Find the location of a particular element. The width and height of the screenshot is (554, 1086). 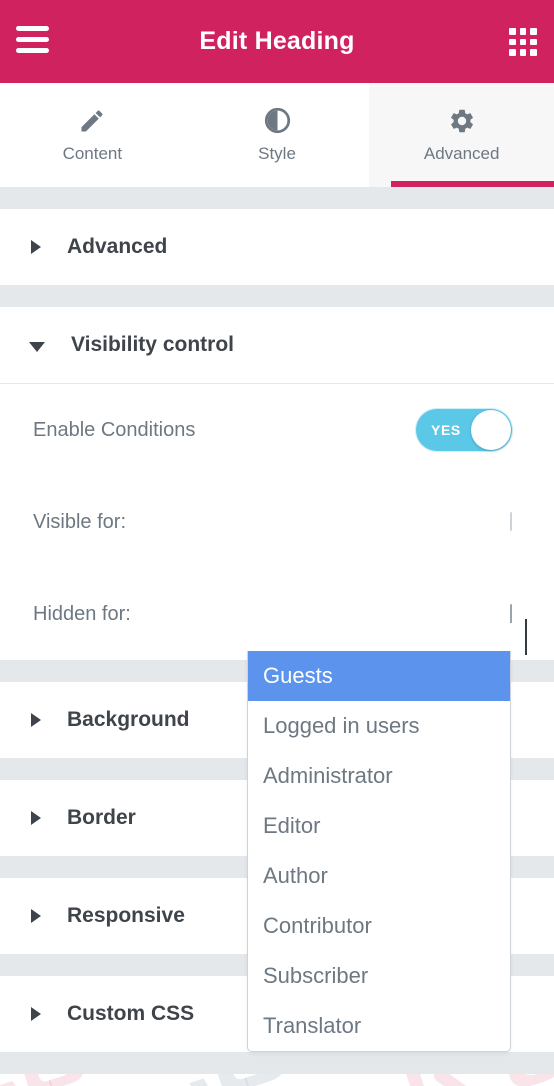

hidden-for-field is located at coordinates (518, 629).